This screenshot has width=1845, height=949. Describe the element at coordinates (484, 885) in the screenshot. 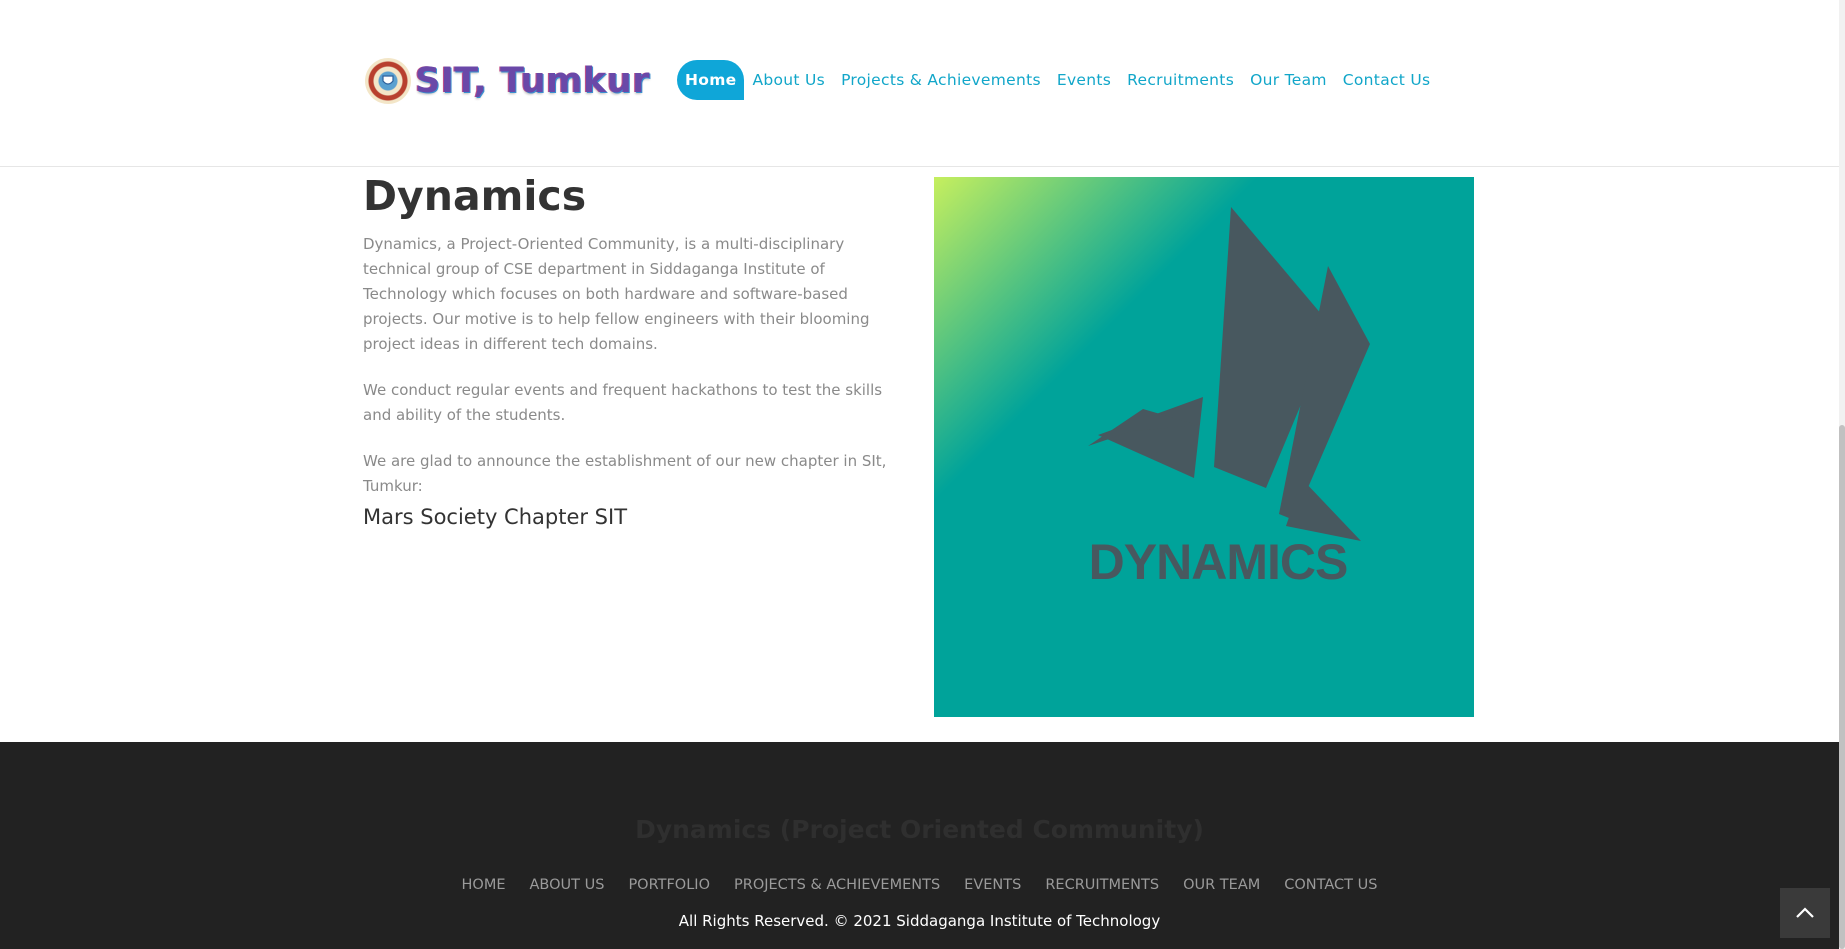

I see `footer-link-home: HOME` at that location.